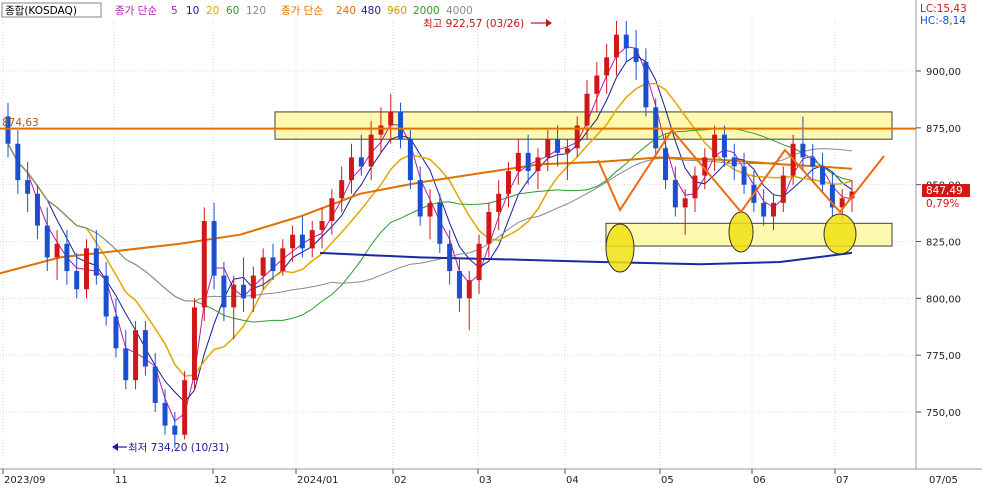 Image resolution: width=982 pixels, height=489 pixels. What do you see at coordinates (473, 24) in the screenshot?
I see `high-annotation: 최고 922,57 (03/26)` at bounding box center [473, 24].